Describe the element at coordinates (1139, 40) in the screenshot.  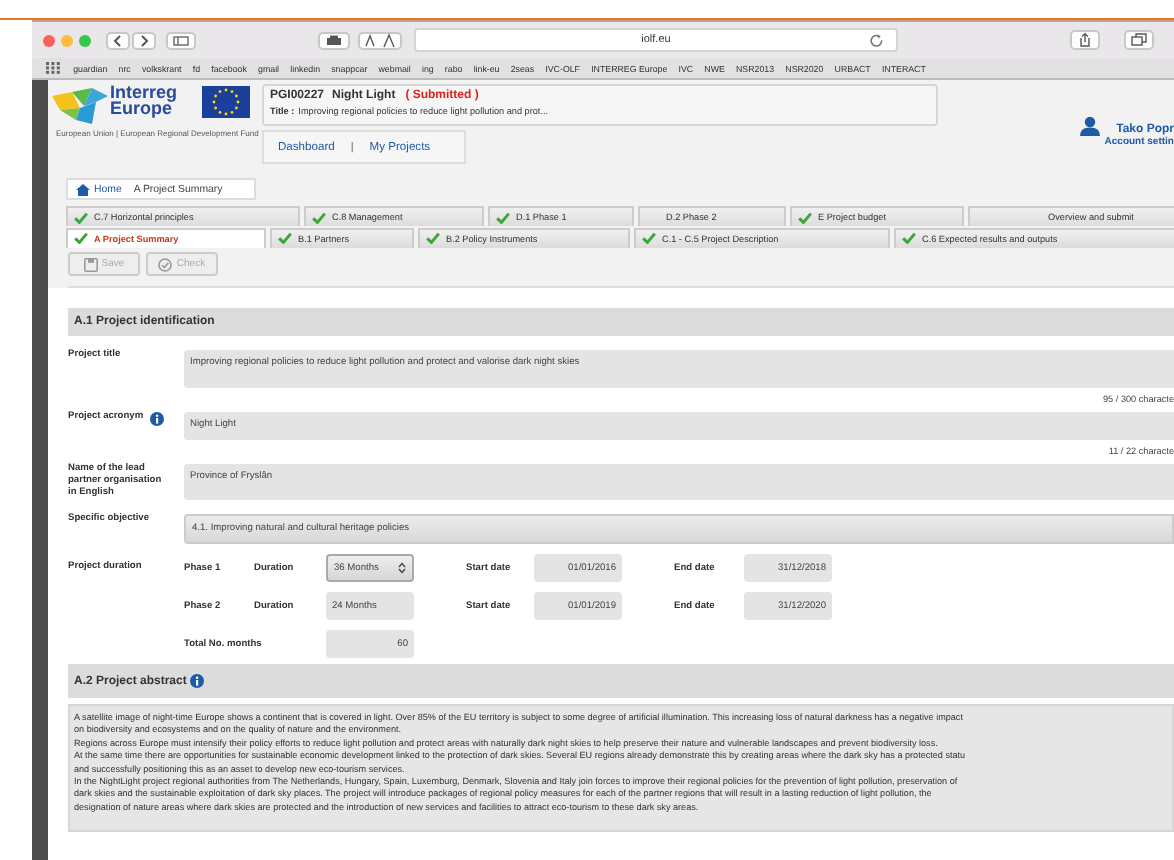
I see `tabs-icon` at that location.